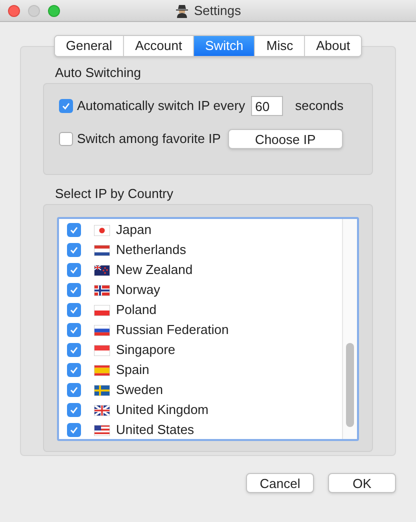 This screenshot has width=416, height=522. What do you see at coordinates (149, 139) in the screenshot?
I see `checkbox-label: Switch among favorite IP` at bounding box center [149, 139].